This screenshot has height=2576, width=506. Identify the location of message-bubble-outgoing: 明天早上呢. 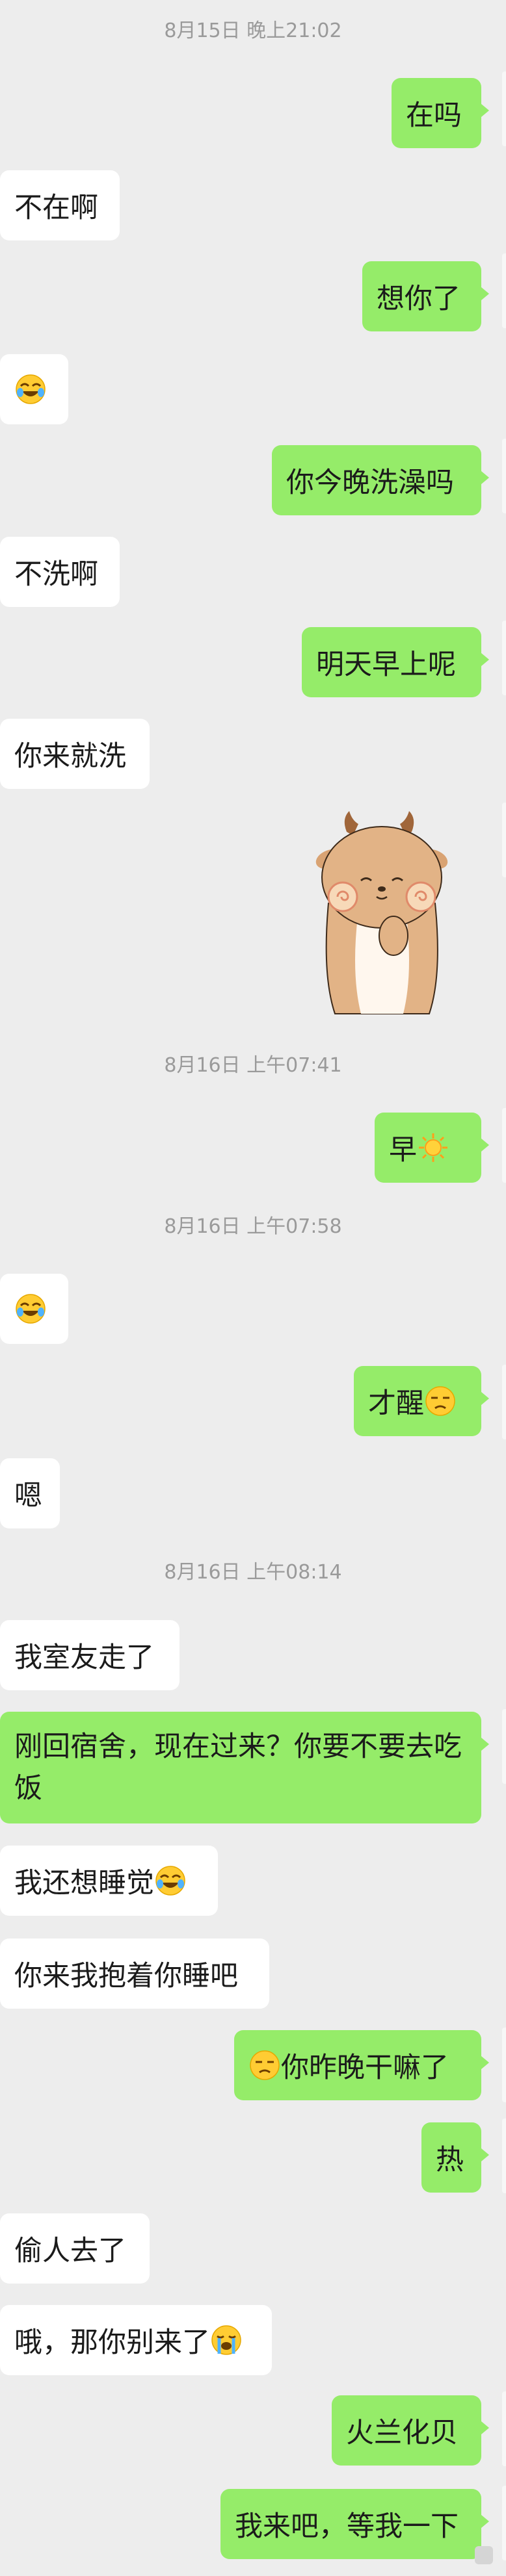
(395, 662).